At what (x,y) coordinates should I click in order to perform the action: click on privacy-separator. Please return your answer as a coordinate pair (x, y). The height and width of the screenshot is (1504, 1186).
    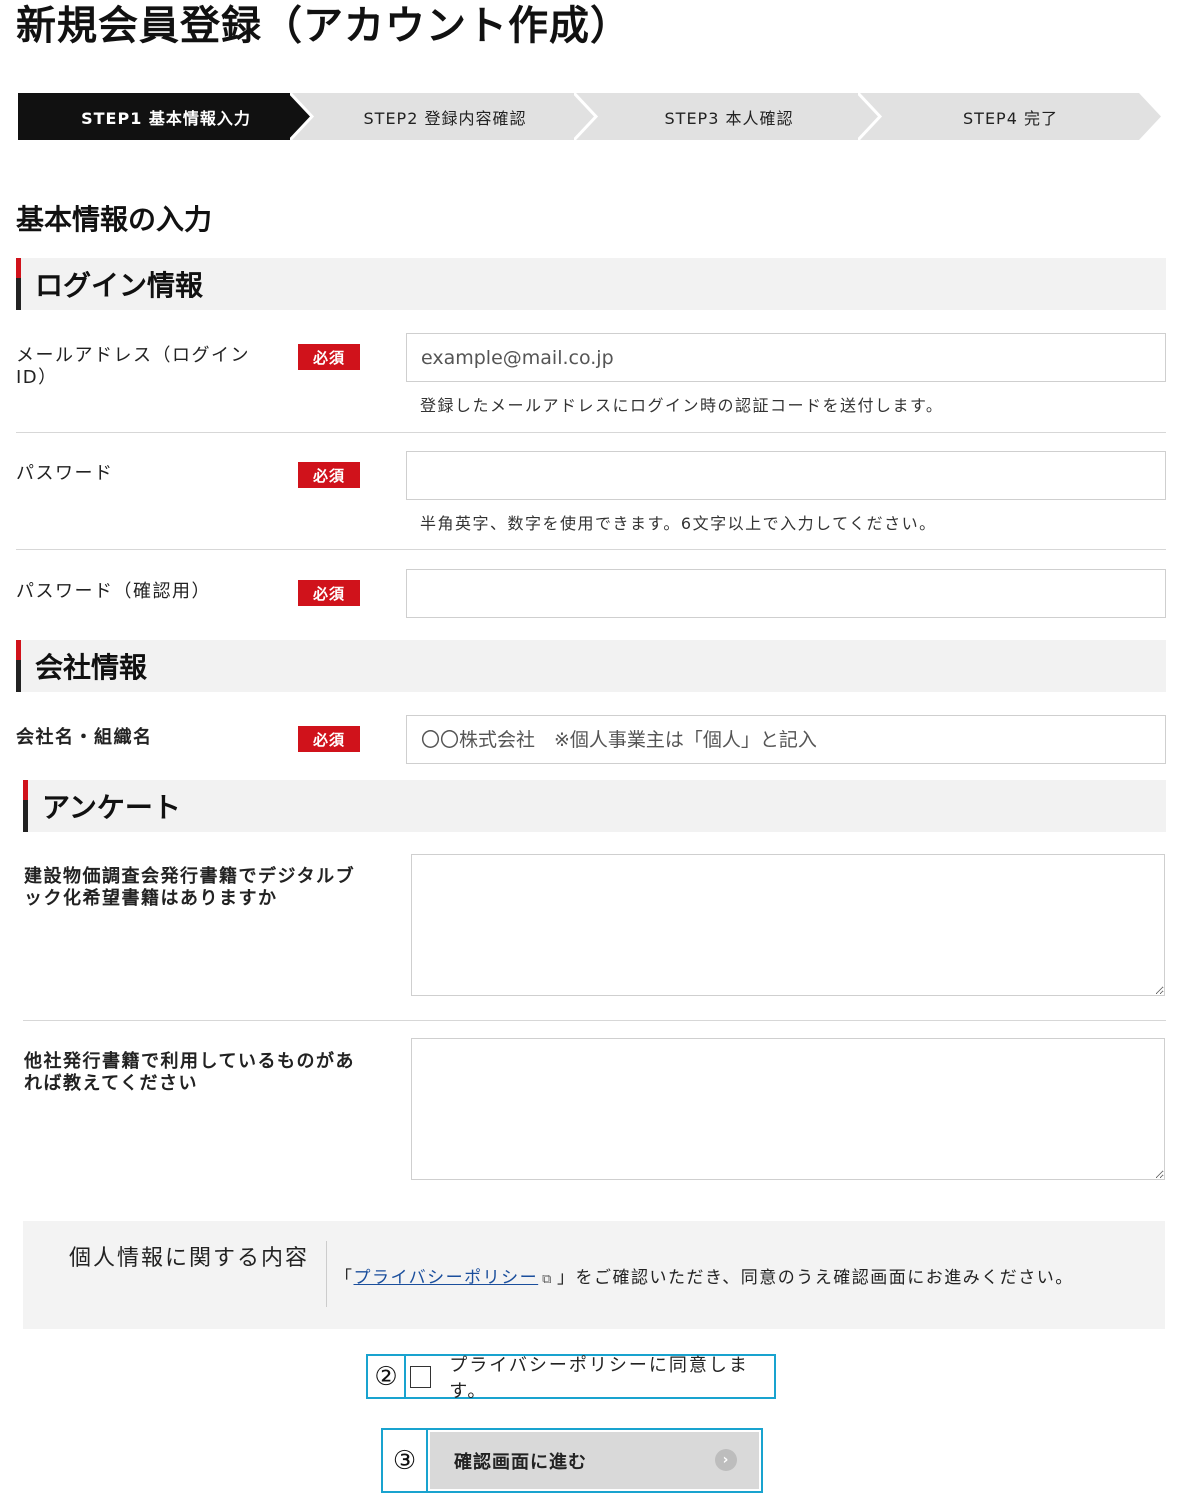
    Looking at the image, I should click on (326, 1274).